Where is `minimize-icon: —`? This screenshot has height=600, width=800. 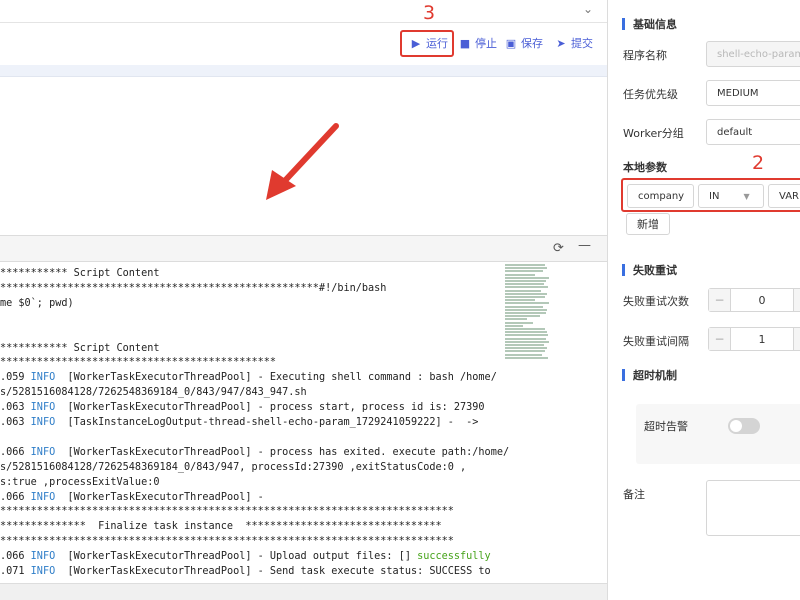
minimize-icon: — is located at coordinates (584, 245).